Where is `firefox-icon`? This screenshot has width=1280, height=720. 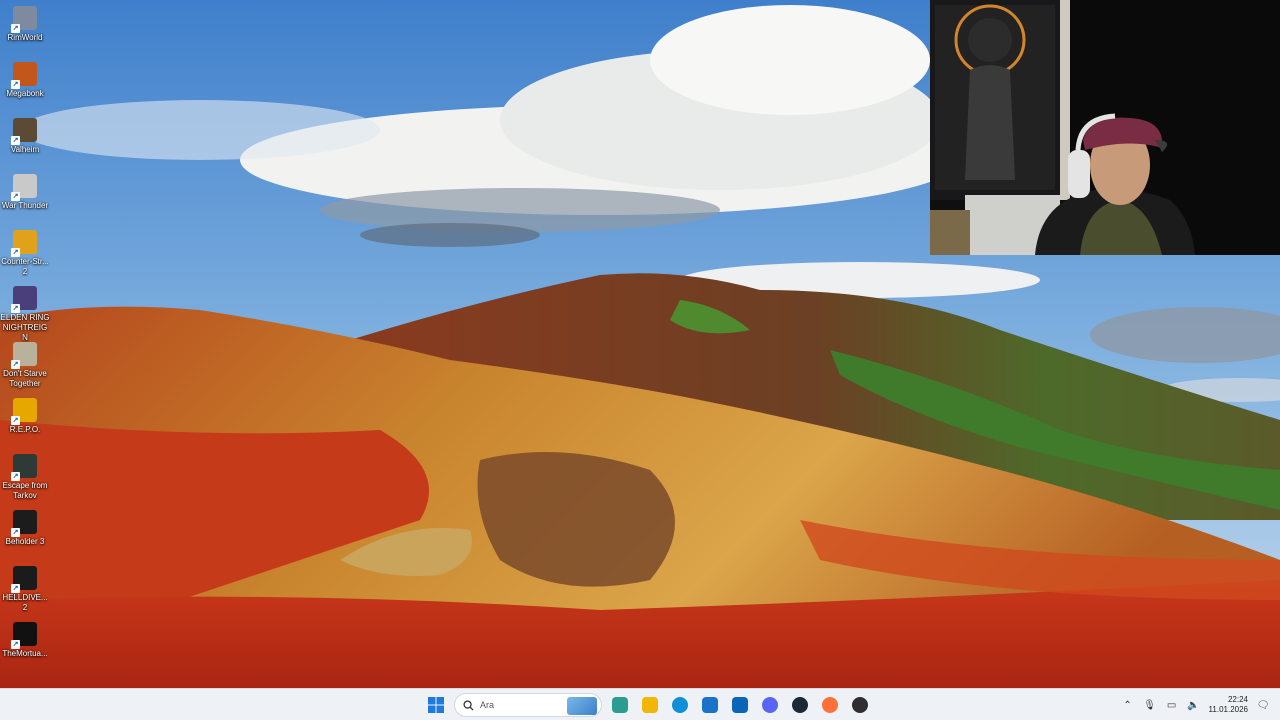
firefox-icon is located at coordinates (830, 705).